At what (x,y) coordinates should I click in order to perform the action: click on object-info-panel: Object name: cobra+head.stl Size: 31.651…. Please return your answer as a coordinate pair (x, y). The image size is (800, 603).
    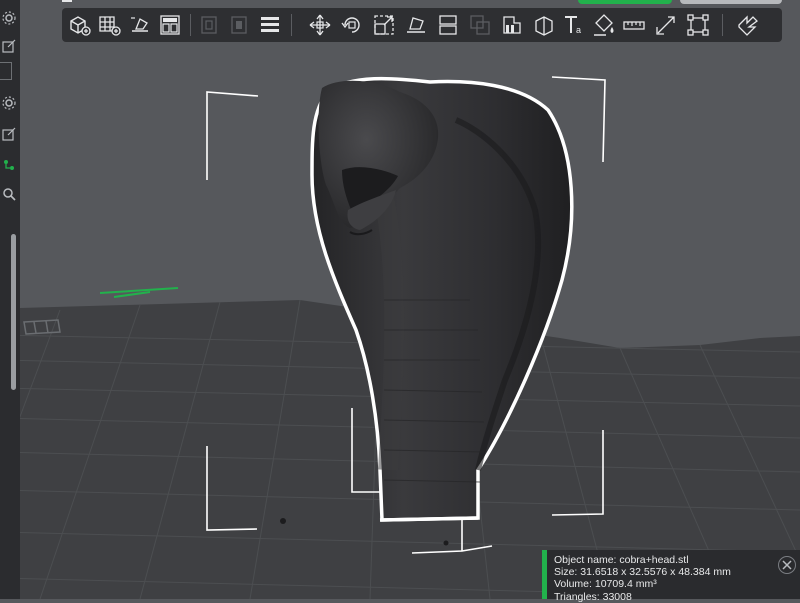
    Looking at the image, I should click on (671, 576).